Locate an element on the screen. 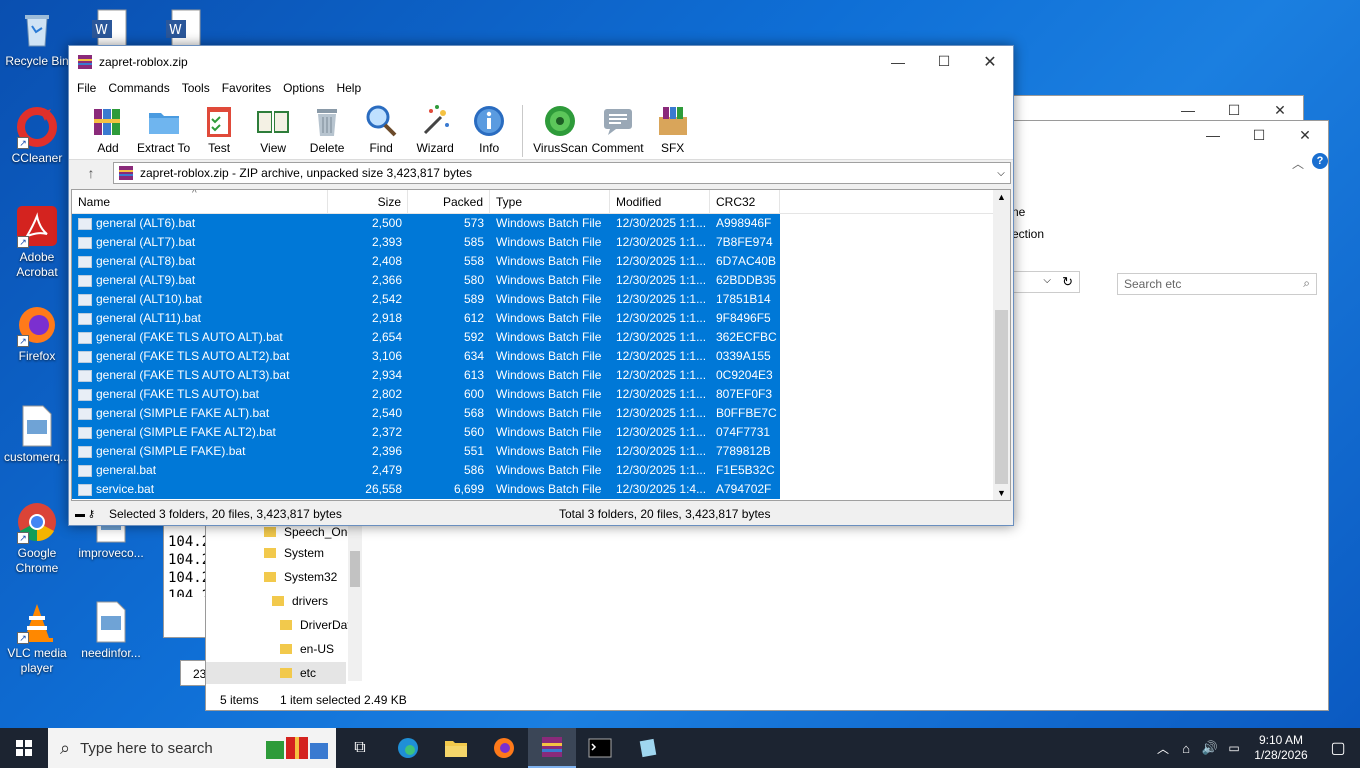 The image size is (1360, 768). tree-scrollbar is located at coordinates (355, 601).